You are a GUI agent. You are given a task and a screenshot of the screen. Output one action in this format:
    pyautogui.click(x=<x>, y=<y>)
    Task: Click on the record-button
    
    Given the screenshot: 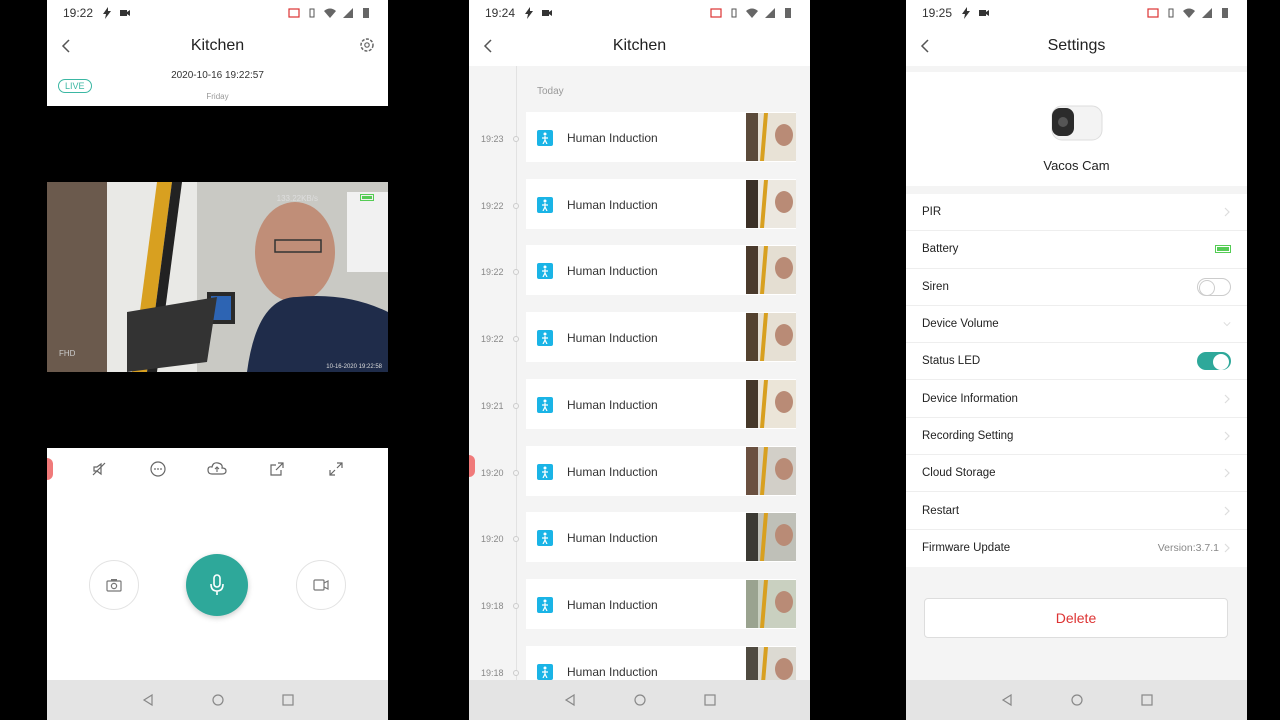 What is the action you would take?
    pyautogui.click(x=321, y=585)
    